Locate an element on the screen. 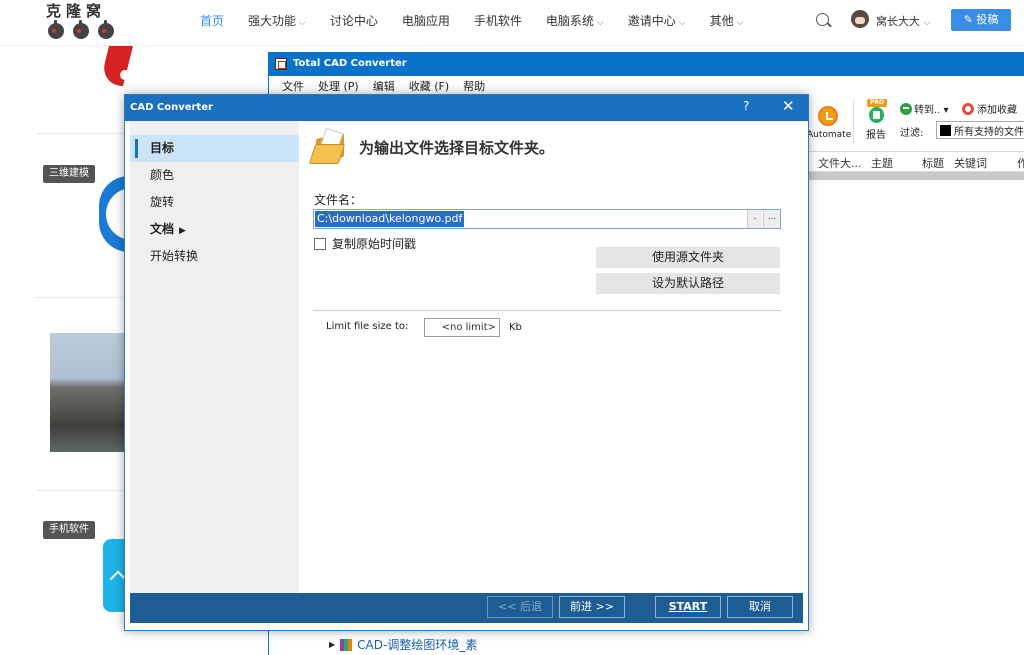  dialog-titlebar: CAD Converter ? ✕ is located at coordinates (466, 108).